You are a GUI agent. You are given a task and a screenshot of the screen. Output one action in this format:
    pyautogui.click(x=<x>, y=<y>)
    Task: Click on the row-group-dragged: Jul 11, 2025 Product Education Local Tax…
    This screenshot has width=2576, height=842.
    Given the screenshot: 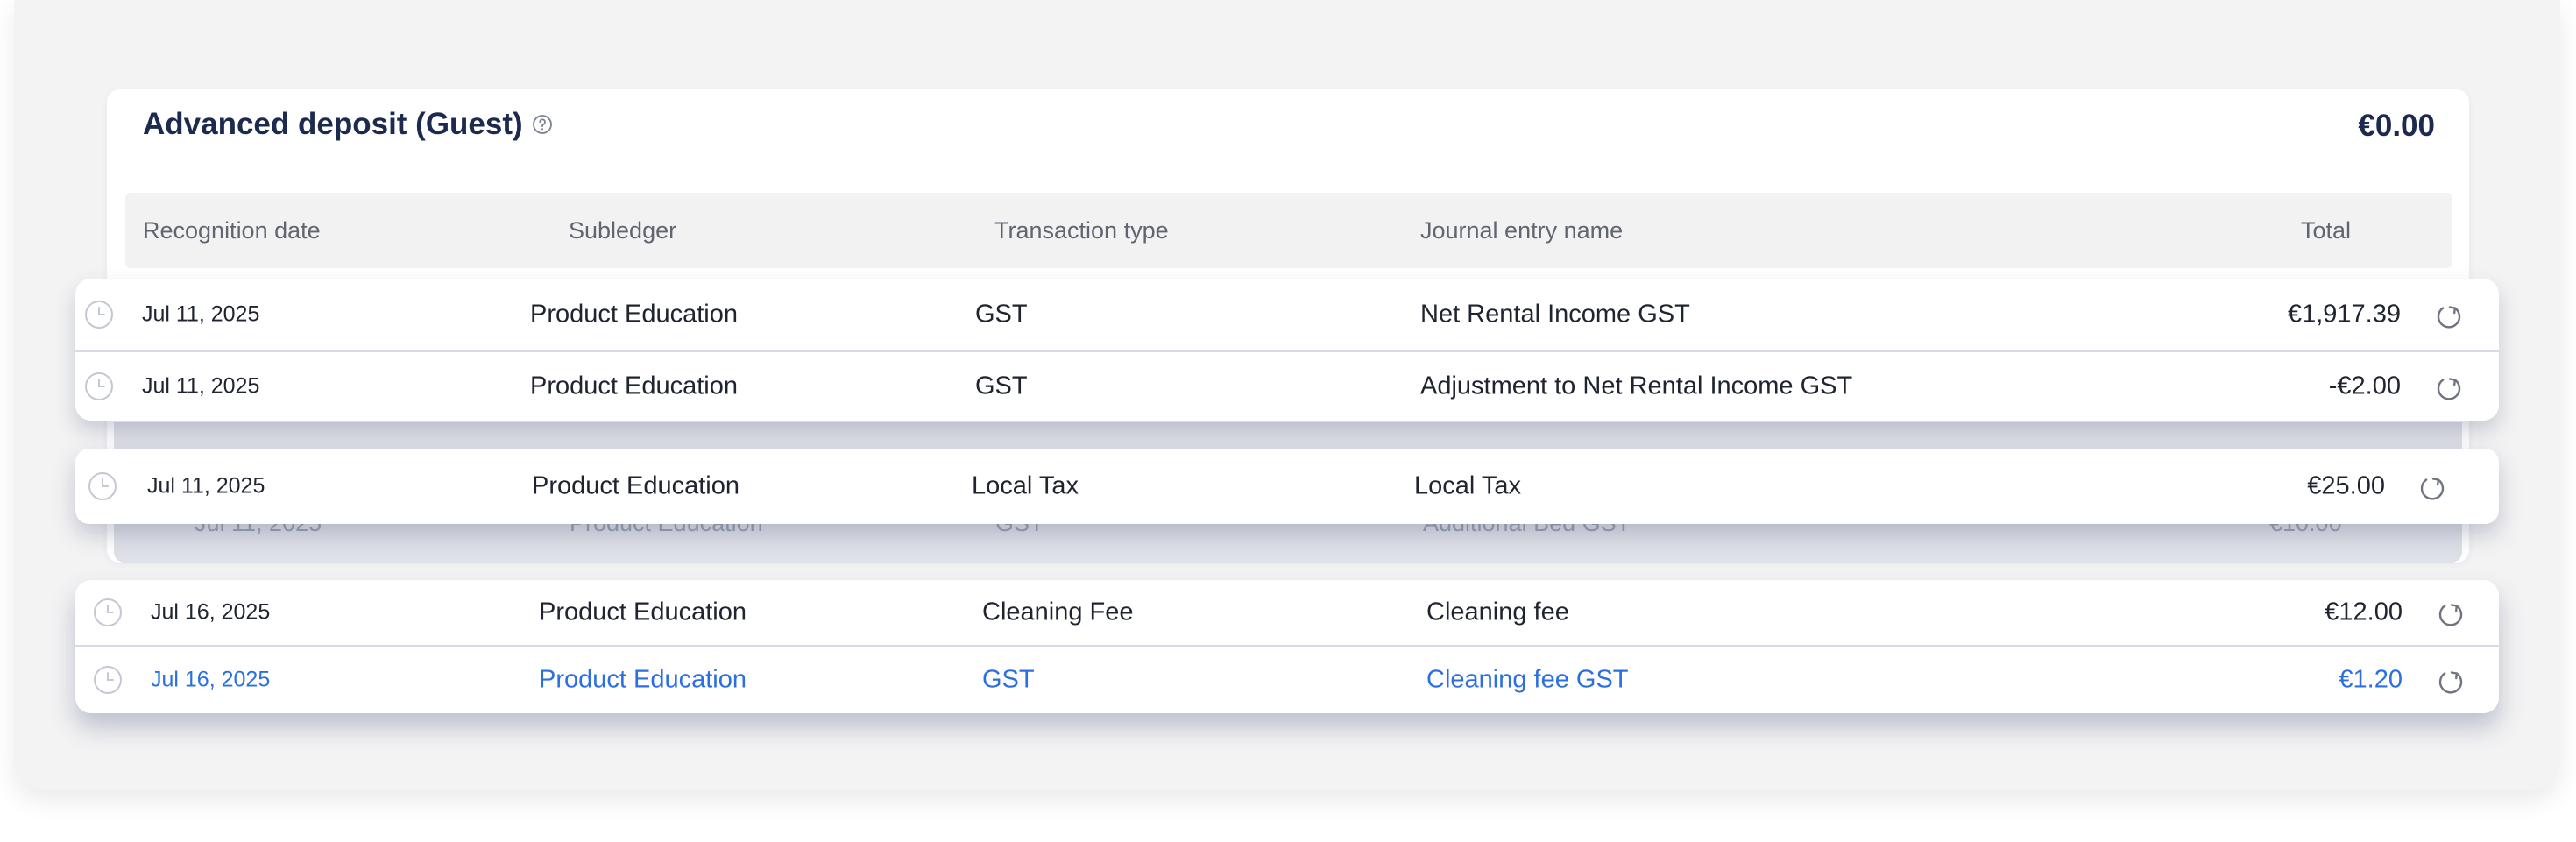 What is the action you would take?
    pyautogui.click(x=1287, y=486)
    